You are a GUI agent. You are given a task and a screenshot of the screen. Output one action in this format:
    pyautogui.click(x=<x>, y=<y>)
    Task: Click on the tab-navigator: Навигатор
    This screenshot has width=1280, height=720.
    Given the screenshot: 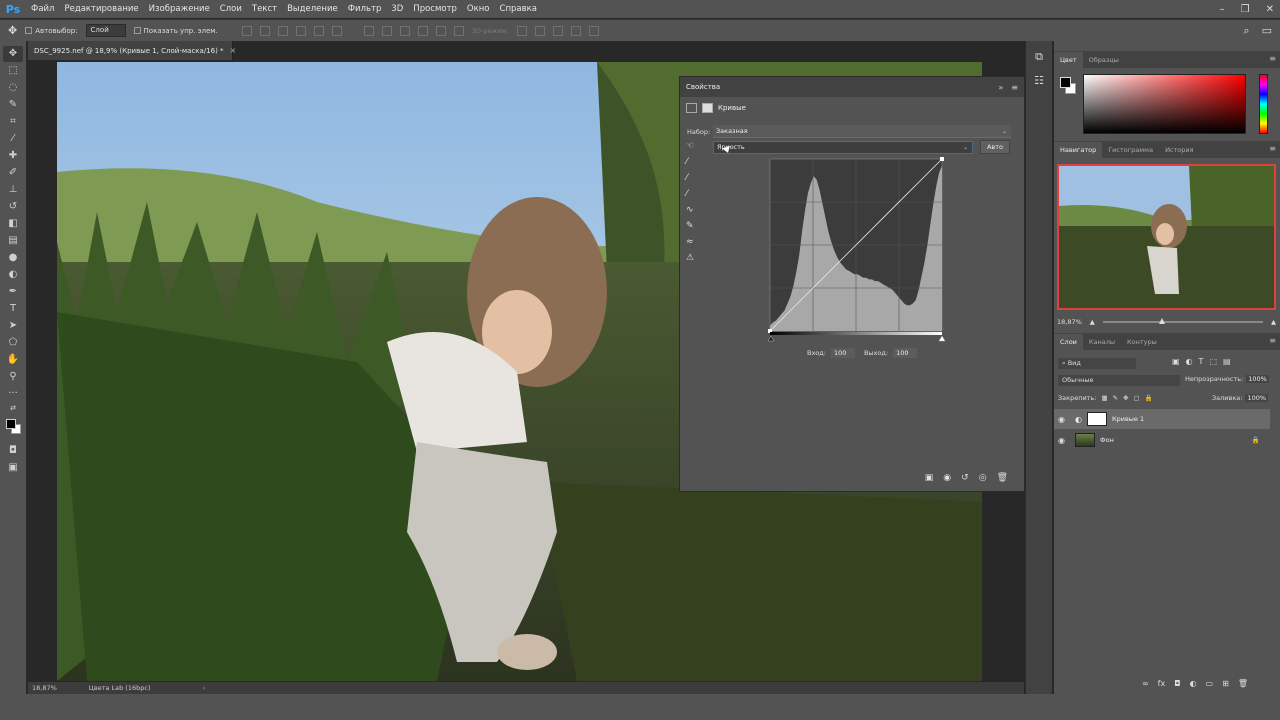 What is the action you would take?
    pyautogui.click(x=1078, y=150)
    